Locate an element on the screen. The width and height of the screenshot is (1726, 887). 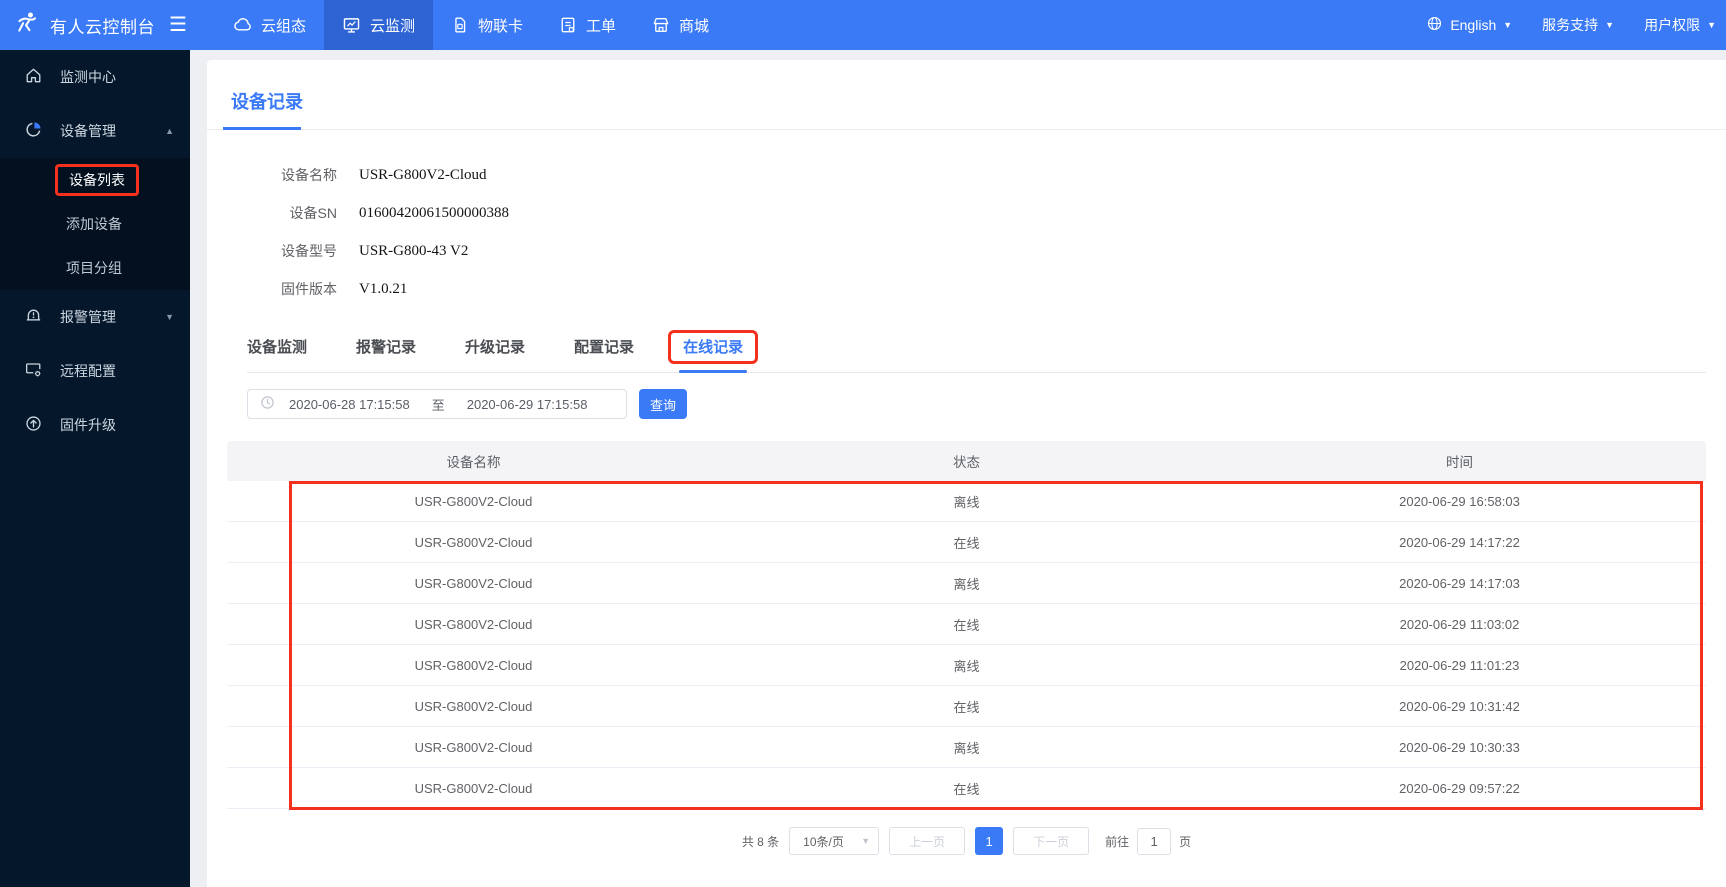
page-unit-label: 页 is located at coordinates (1185, 841).